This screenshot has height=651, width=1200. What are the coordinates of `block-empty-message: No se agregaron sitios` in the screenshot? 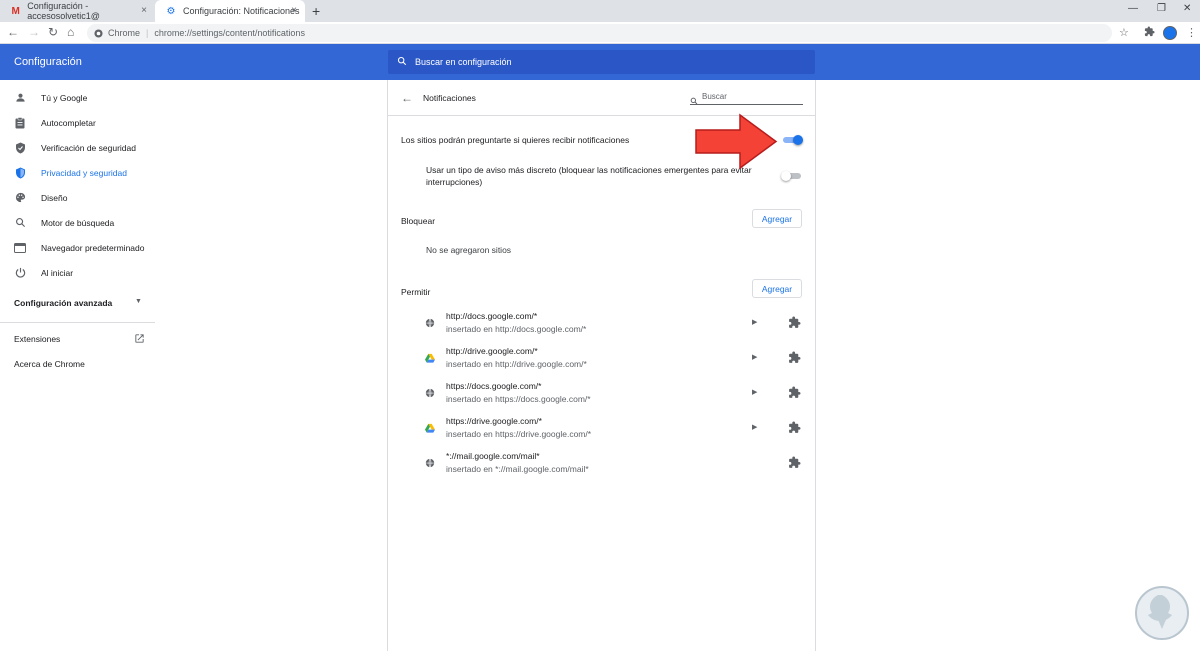 It's located at (469, 250).